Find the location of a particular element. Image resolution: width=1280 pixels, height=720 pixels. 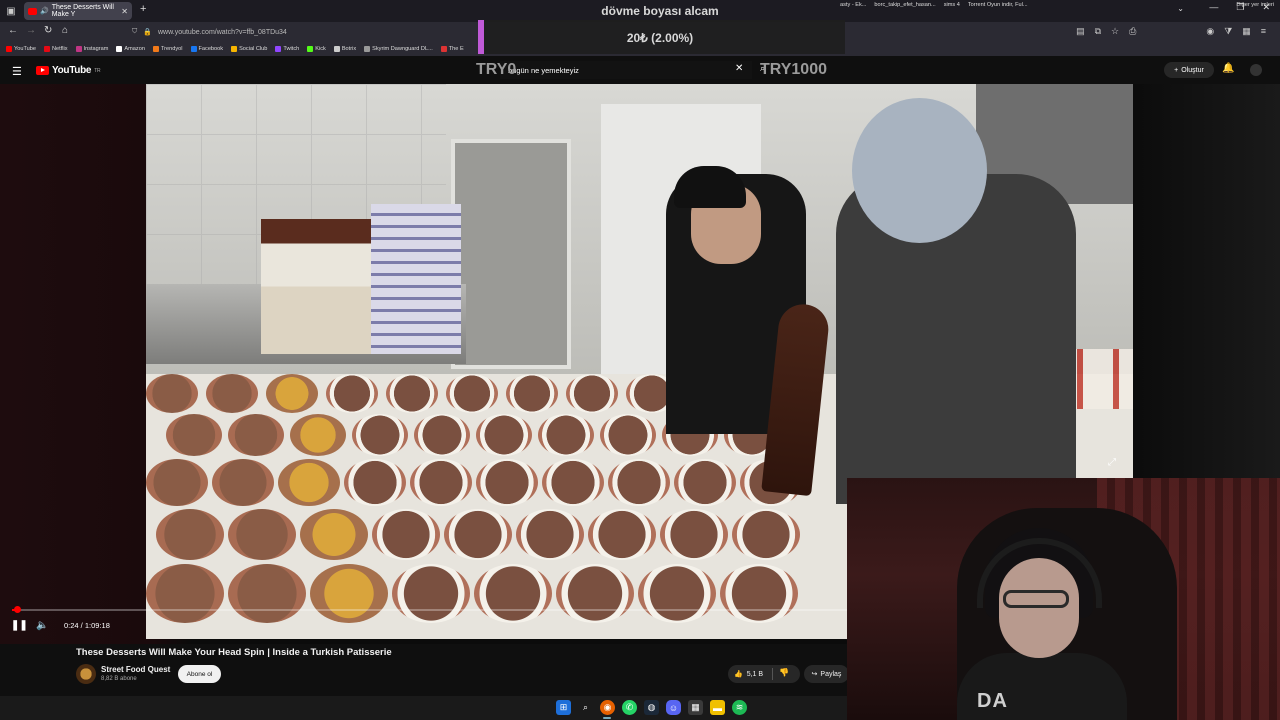

progress-scrubber is located at coordinates (17, 609).